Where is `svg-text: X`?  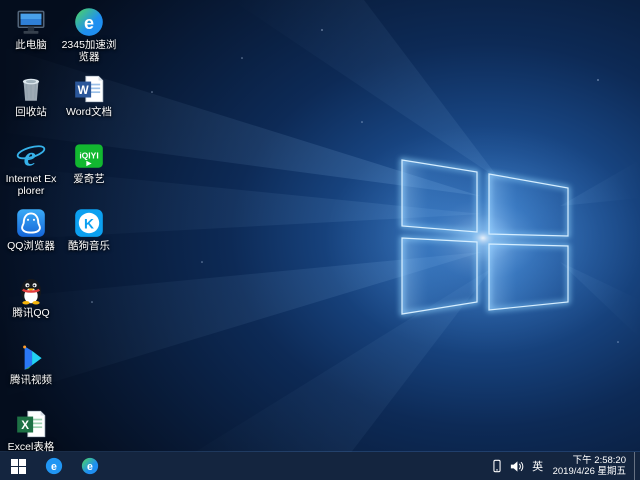
svg-text: X is located at coordinates (25, 425).